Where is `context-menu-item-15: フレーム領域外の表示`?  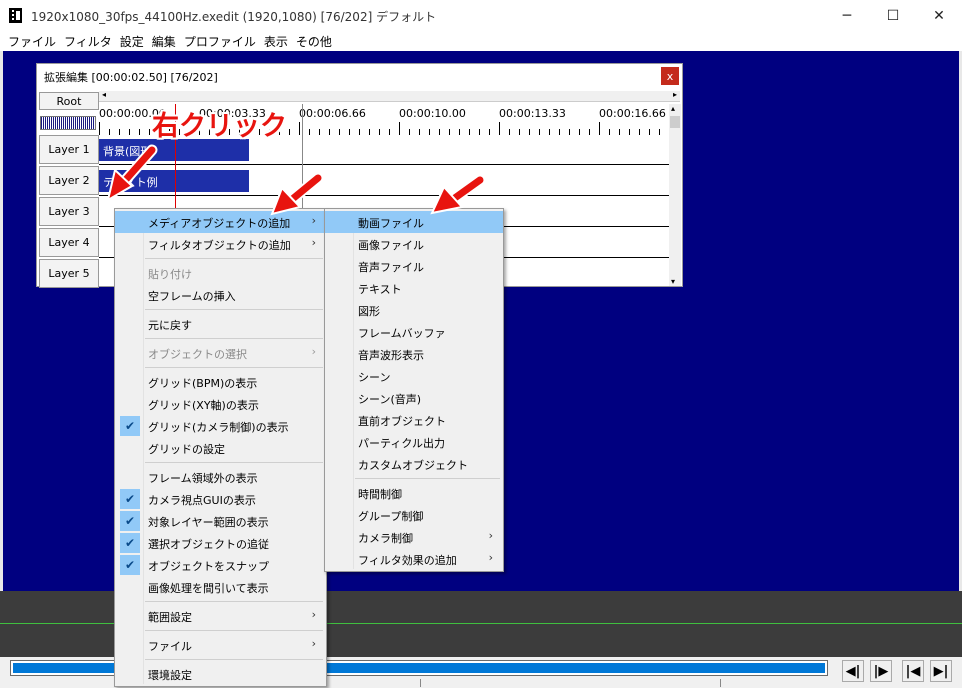 context-menu-item-15: フレーム領域外の表示 is located at coordinates (220, 477).